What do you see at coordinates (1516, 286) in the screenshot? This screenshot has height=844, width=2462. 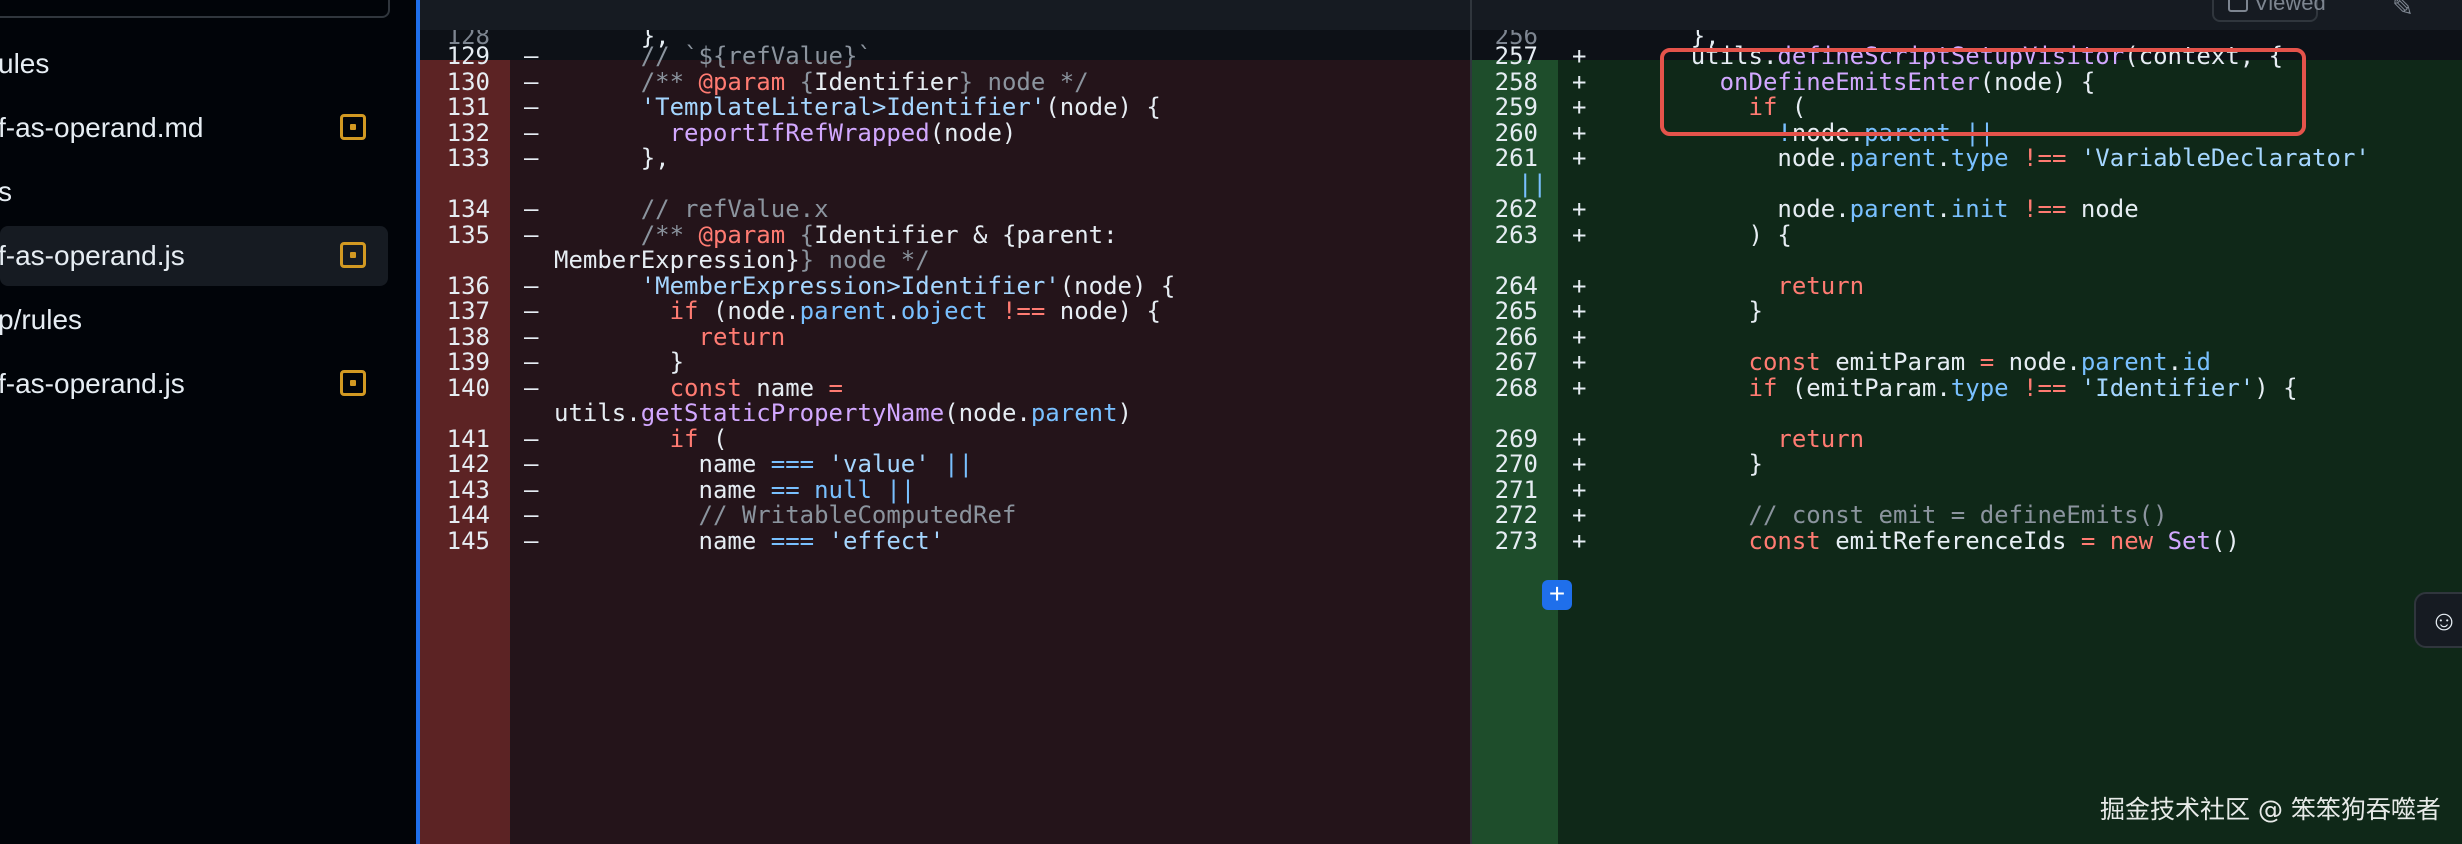 I see `line-number: 264` at bounding box center [1516, 286].